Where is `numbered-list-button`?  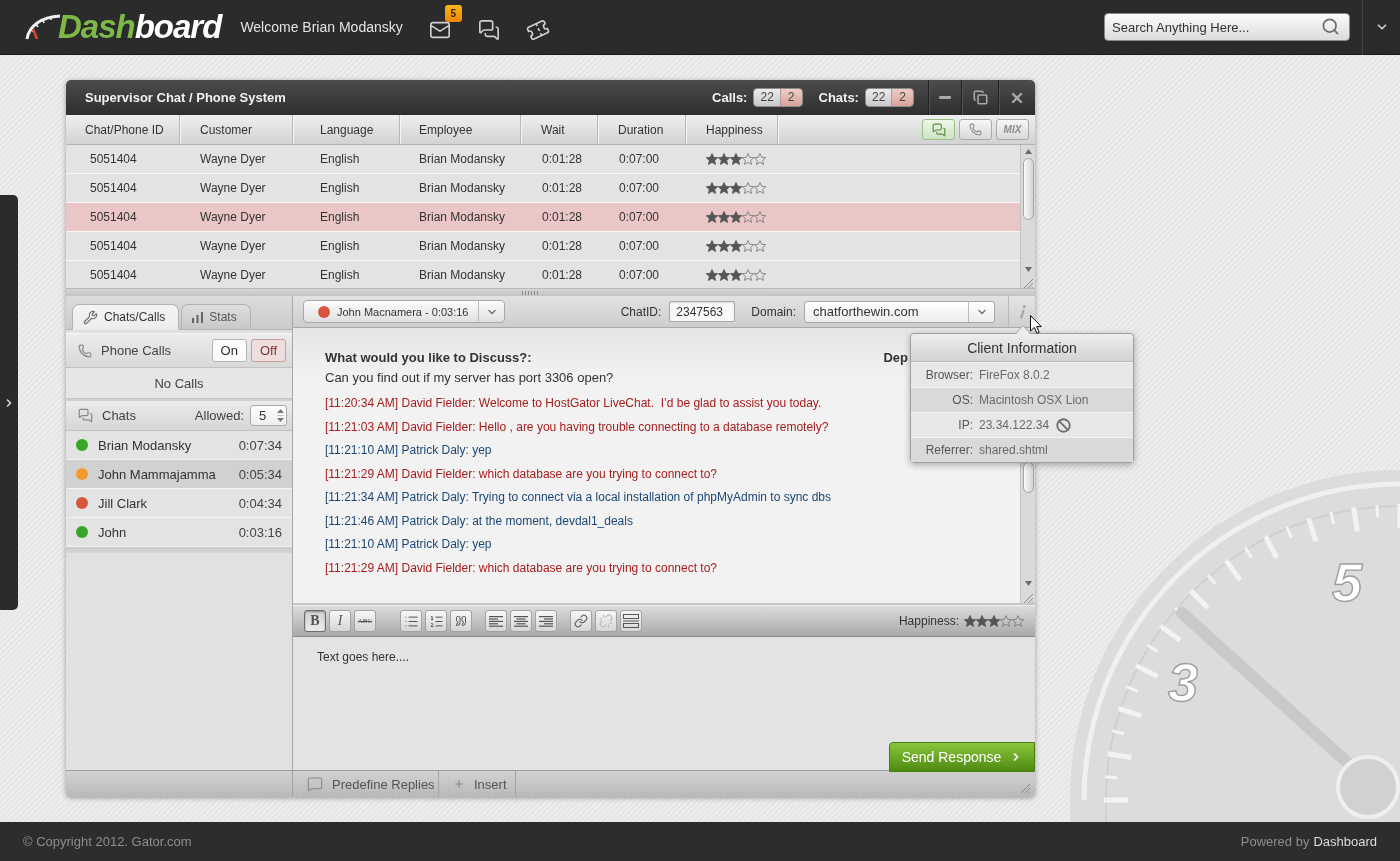 numbered-list-button is located at coordinates (436, 621).